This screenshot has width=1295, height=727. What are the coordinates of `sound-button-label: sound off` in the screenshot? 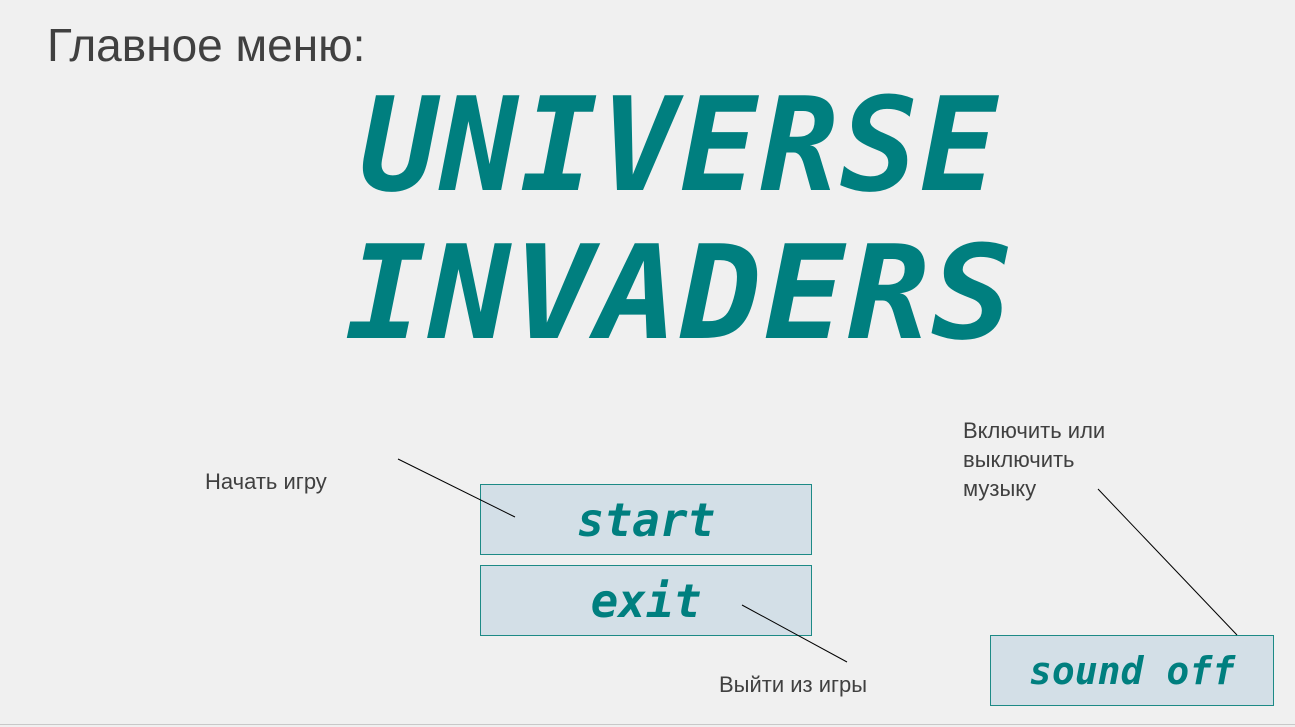 It's located at (1132, 670).